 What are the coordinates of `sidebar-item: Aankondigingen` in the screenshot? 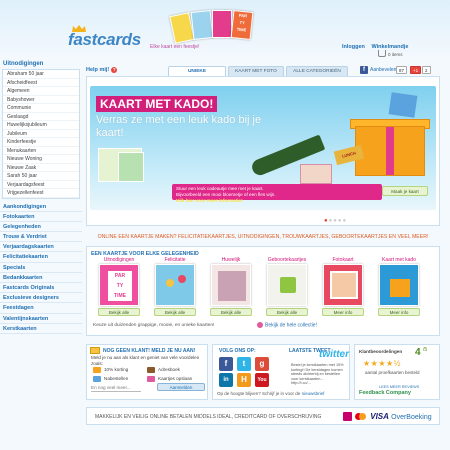 It's located at (41, 207).